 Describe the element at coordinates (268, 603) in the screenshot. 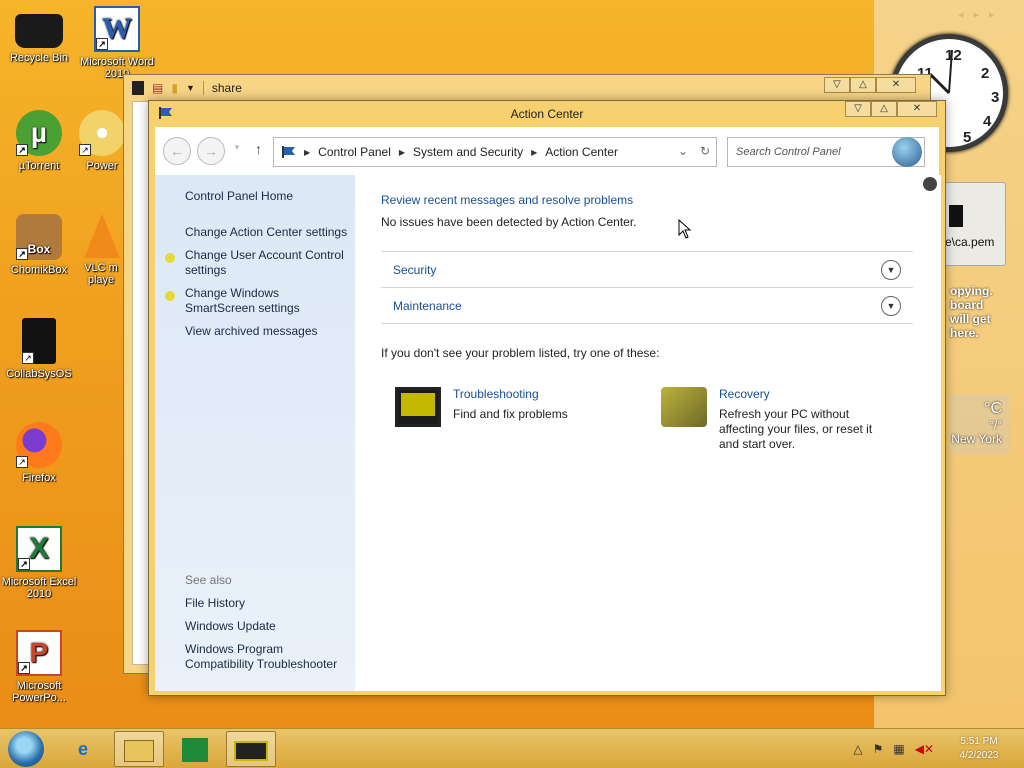

I see `file-history-link: File History` at that location.